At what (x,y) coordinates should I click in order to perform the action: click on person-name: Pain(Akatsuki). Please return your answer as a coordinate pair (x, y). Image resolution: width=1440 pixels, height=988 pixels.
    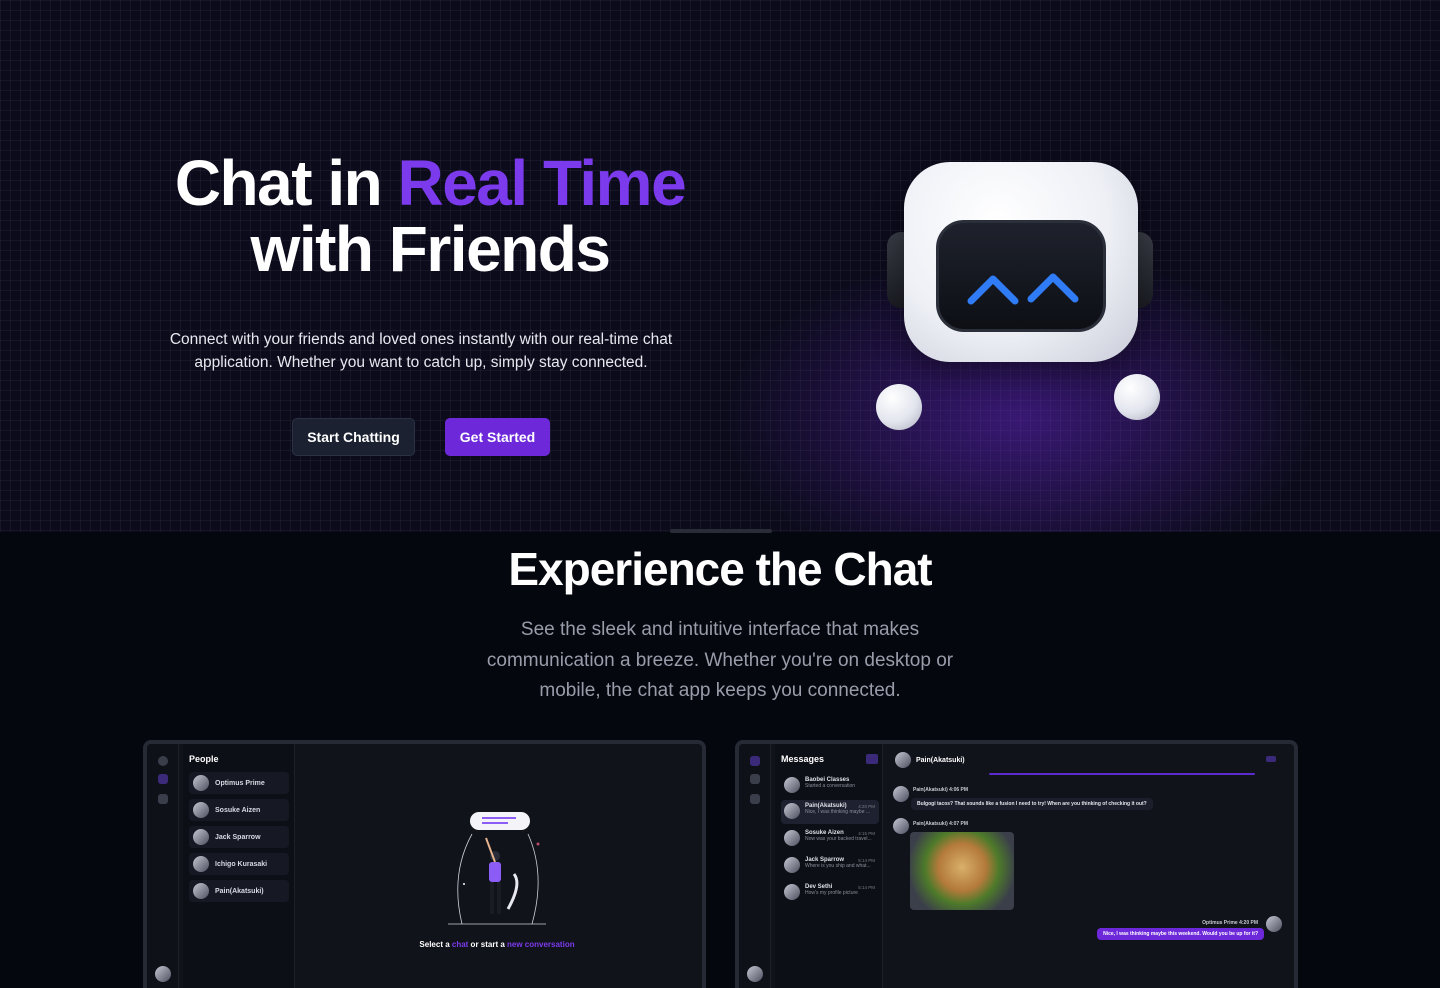
    Looking at the image, I should click on (239, 891).